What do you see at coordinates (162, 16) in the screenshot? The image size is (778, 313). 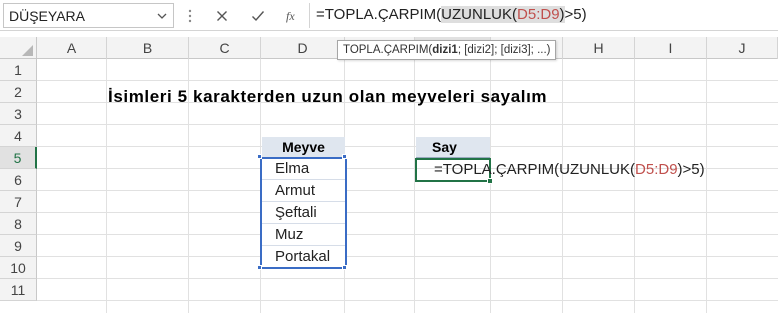 I see `chevron-down-icon` at bounding box center [162, 16].